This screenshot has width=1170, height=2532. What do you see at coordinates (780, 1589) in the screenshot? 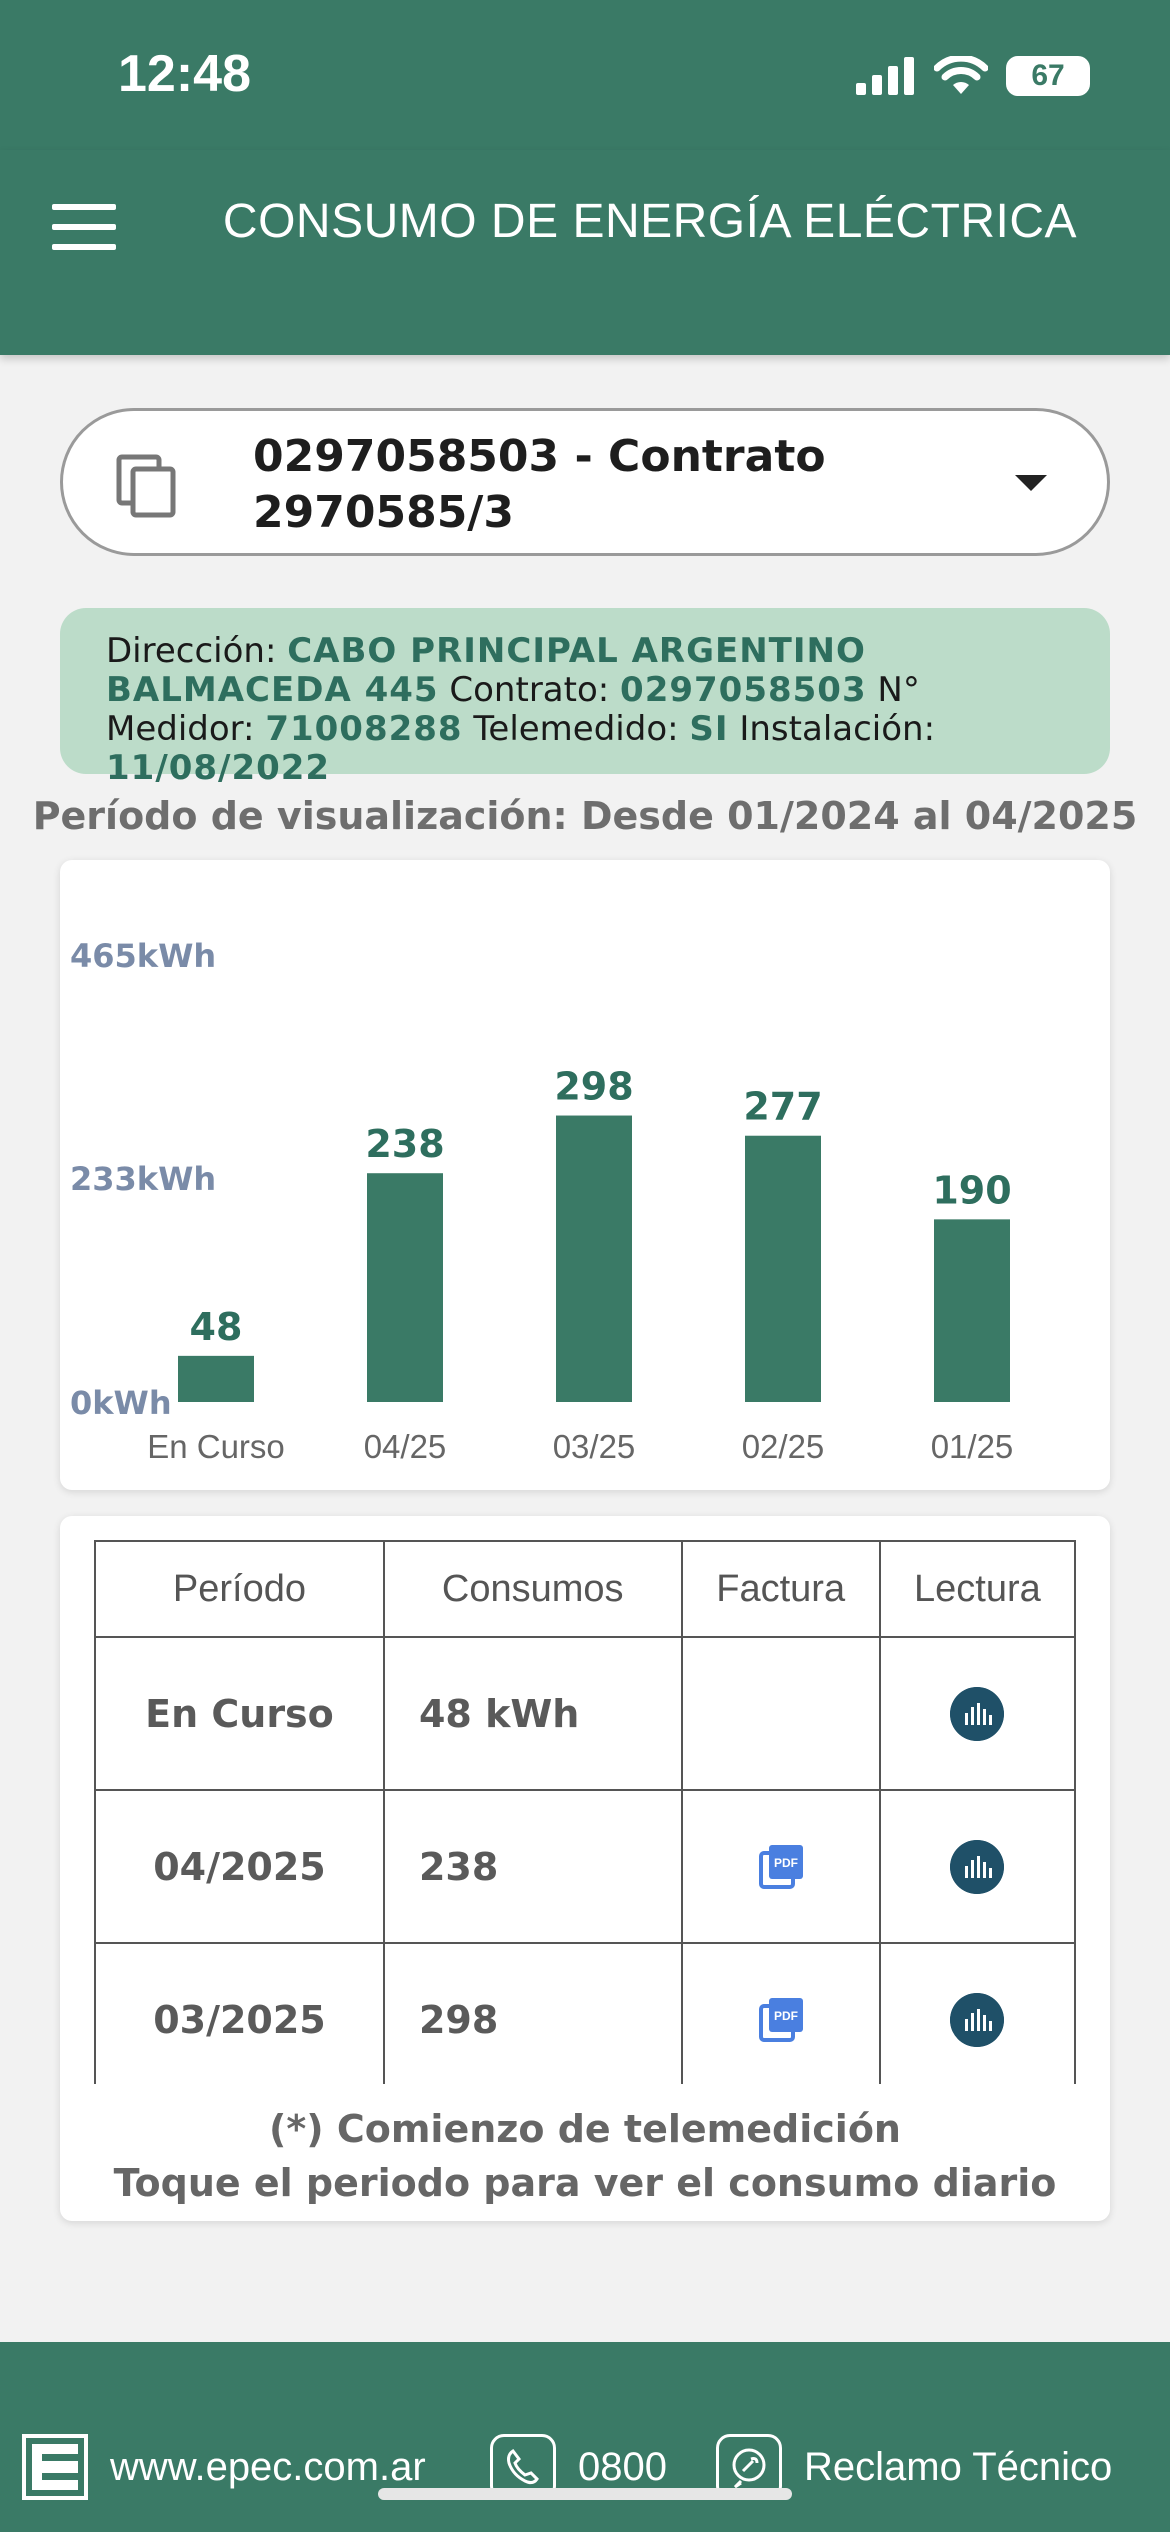
I see `header-factura: Factura` at bounding box center [780, 1589].